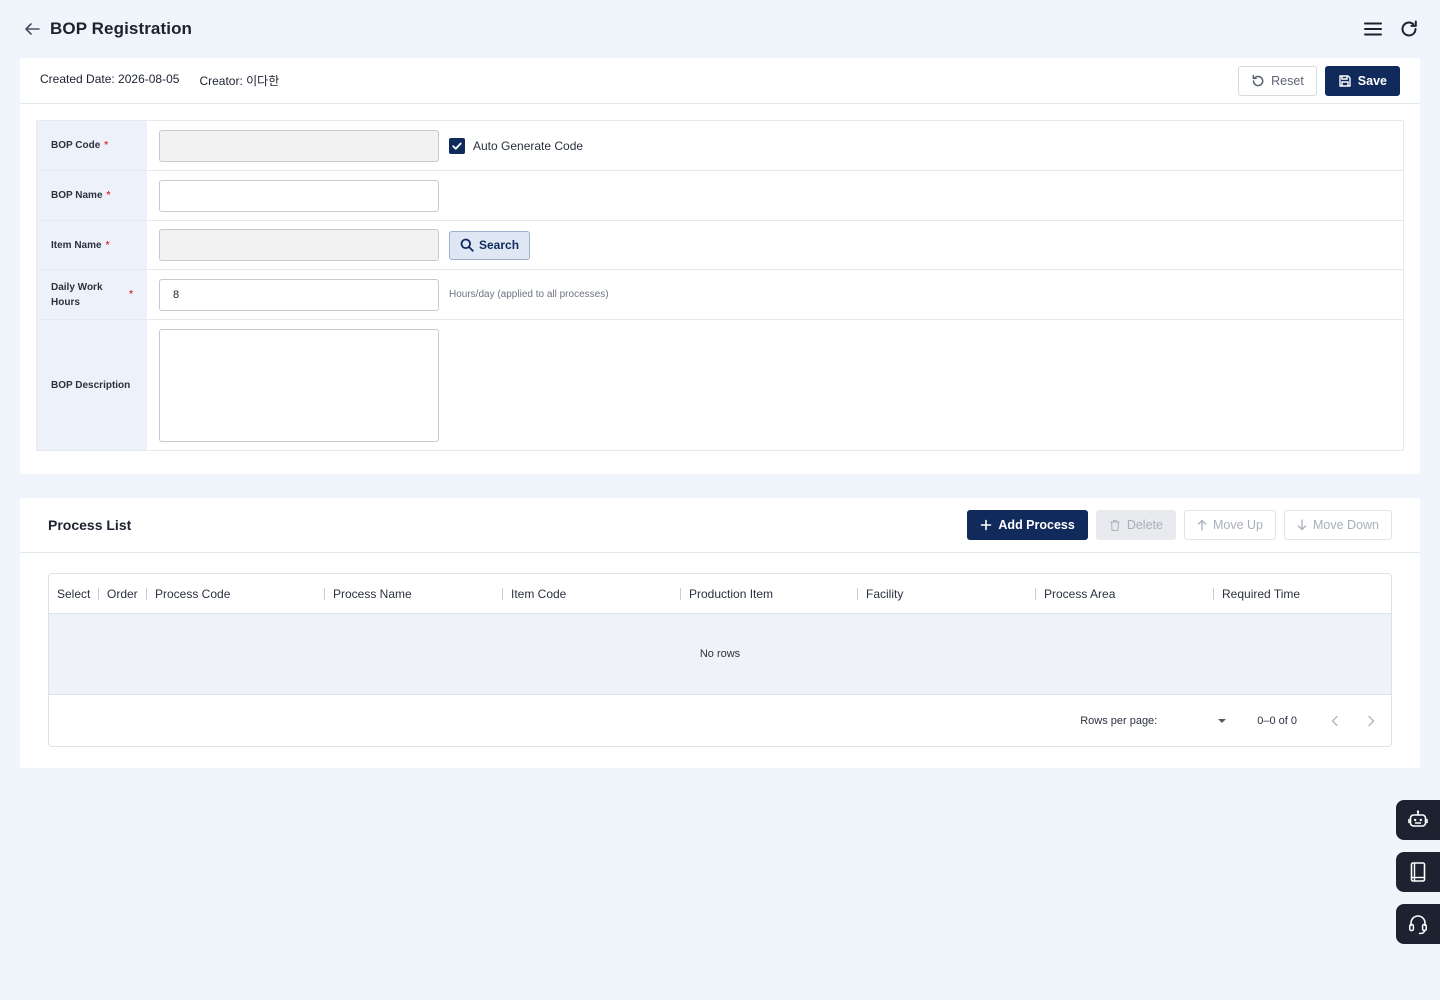 This screenshot has height=1000, width=1440. I want to click on chevron-right-icon, so click(1371, 721).